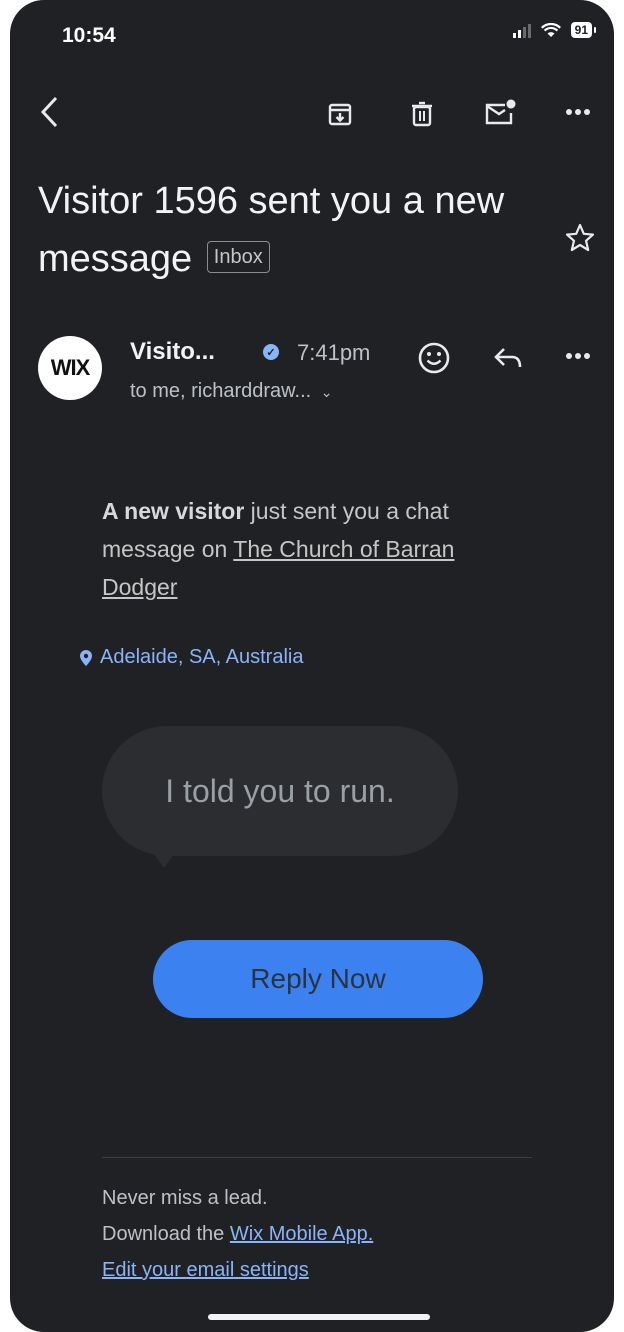 The height and width of the screenshot is (1332, 624). Describe the element at coordinates (164, 858) in the screenshot. I see `chat-bubble-tail` at that location.